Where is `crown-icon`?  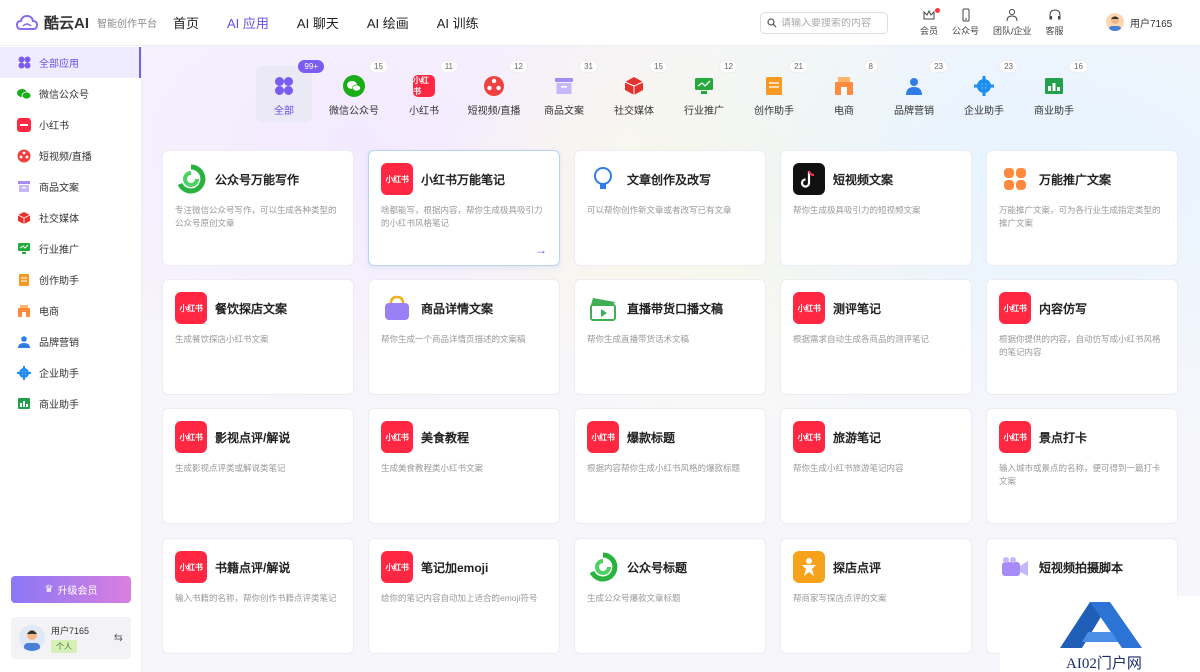
crown-icon is located at coordinates (929, 14).